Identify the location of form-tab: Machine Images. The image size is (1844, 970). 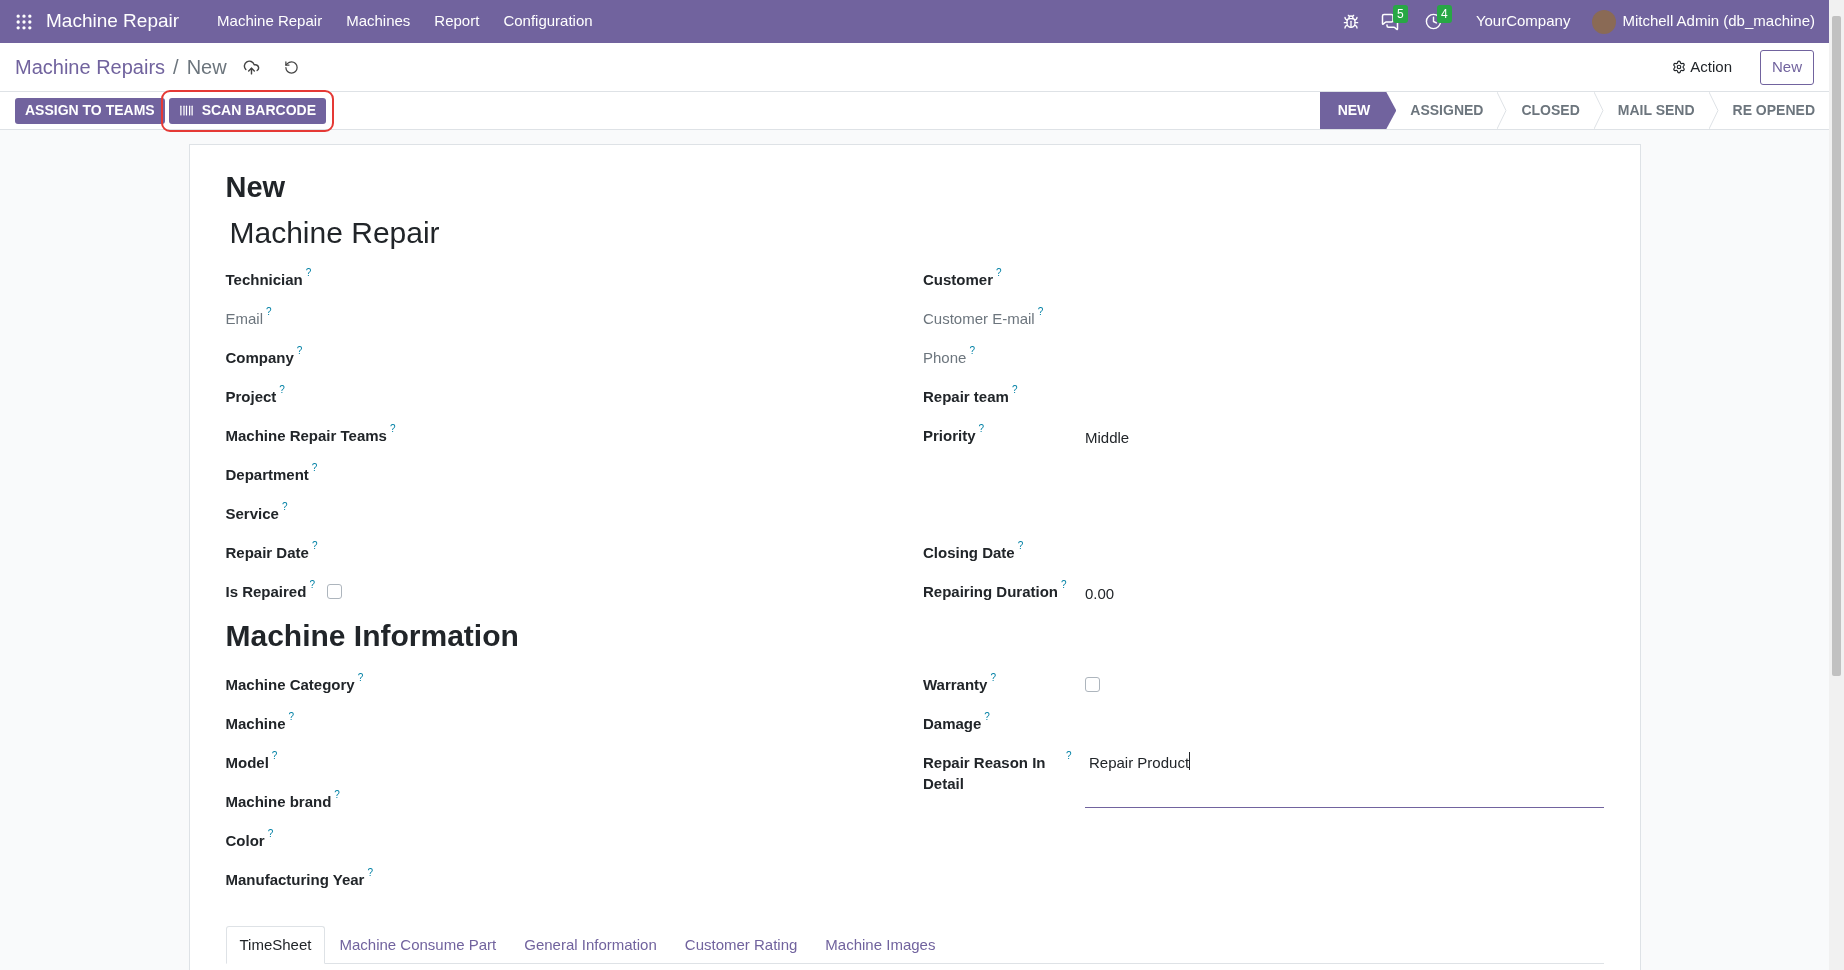
(880, 945).